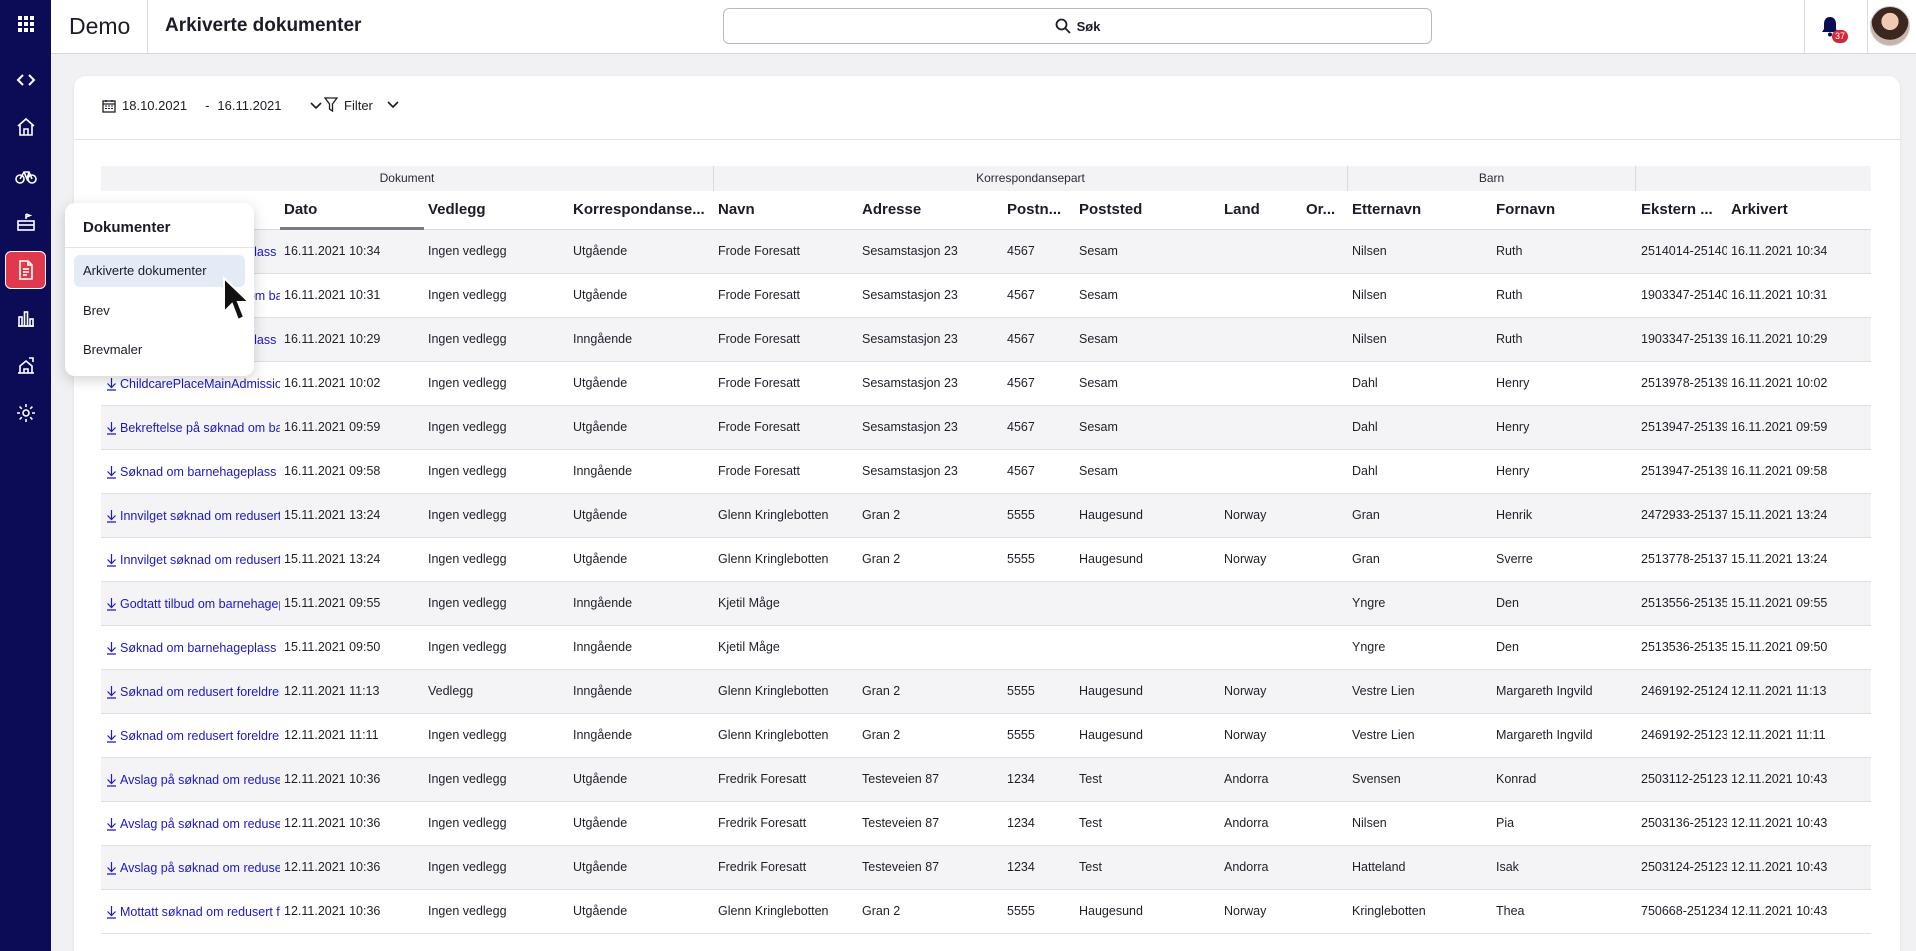 This screenshot has height=951, width=1916. What do you see at coordinates (1261, 210) in the screenshot?
I see `column-header-land: Land` at bounding box center [1261, 210].